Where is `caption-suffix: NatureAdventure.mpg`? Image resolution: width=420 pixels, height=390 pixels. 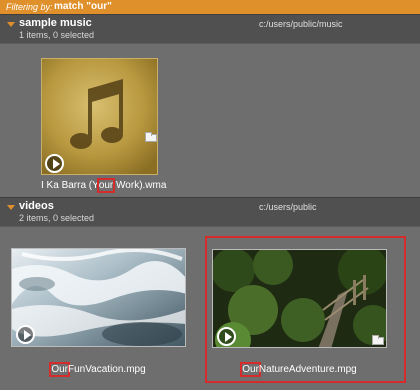
caption-suffix: NatureAdventure.mpg is located at coordinates (307, 369).